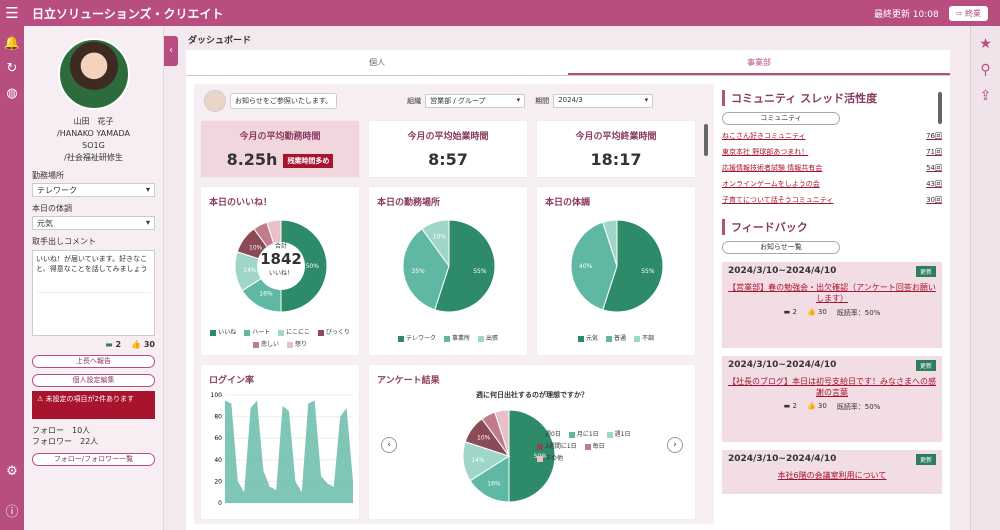  What do you see at coordinates (906, 14) in the screenshot?
I see `last-login: 最終更新 10:08` at bounding box center [906, 14].